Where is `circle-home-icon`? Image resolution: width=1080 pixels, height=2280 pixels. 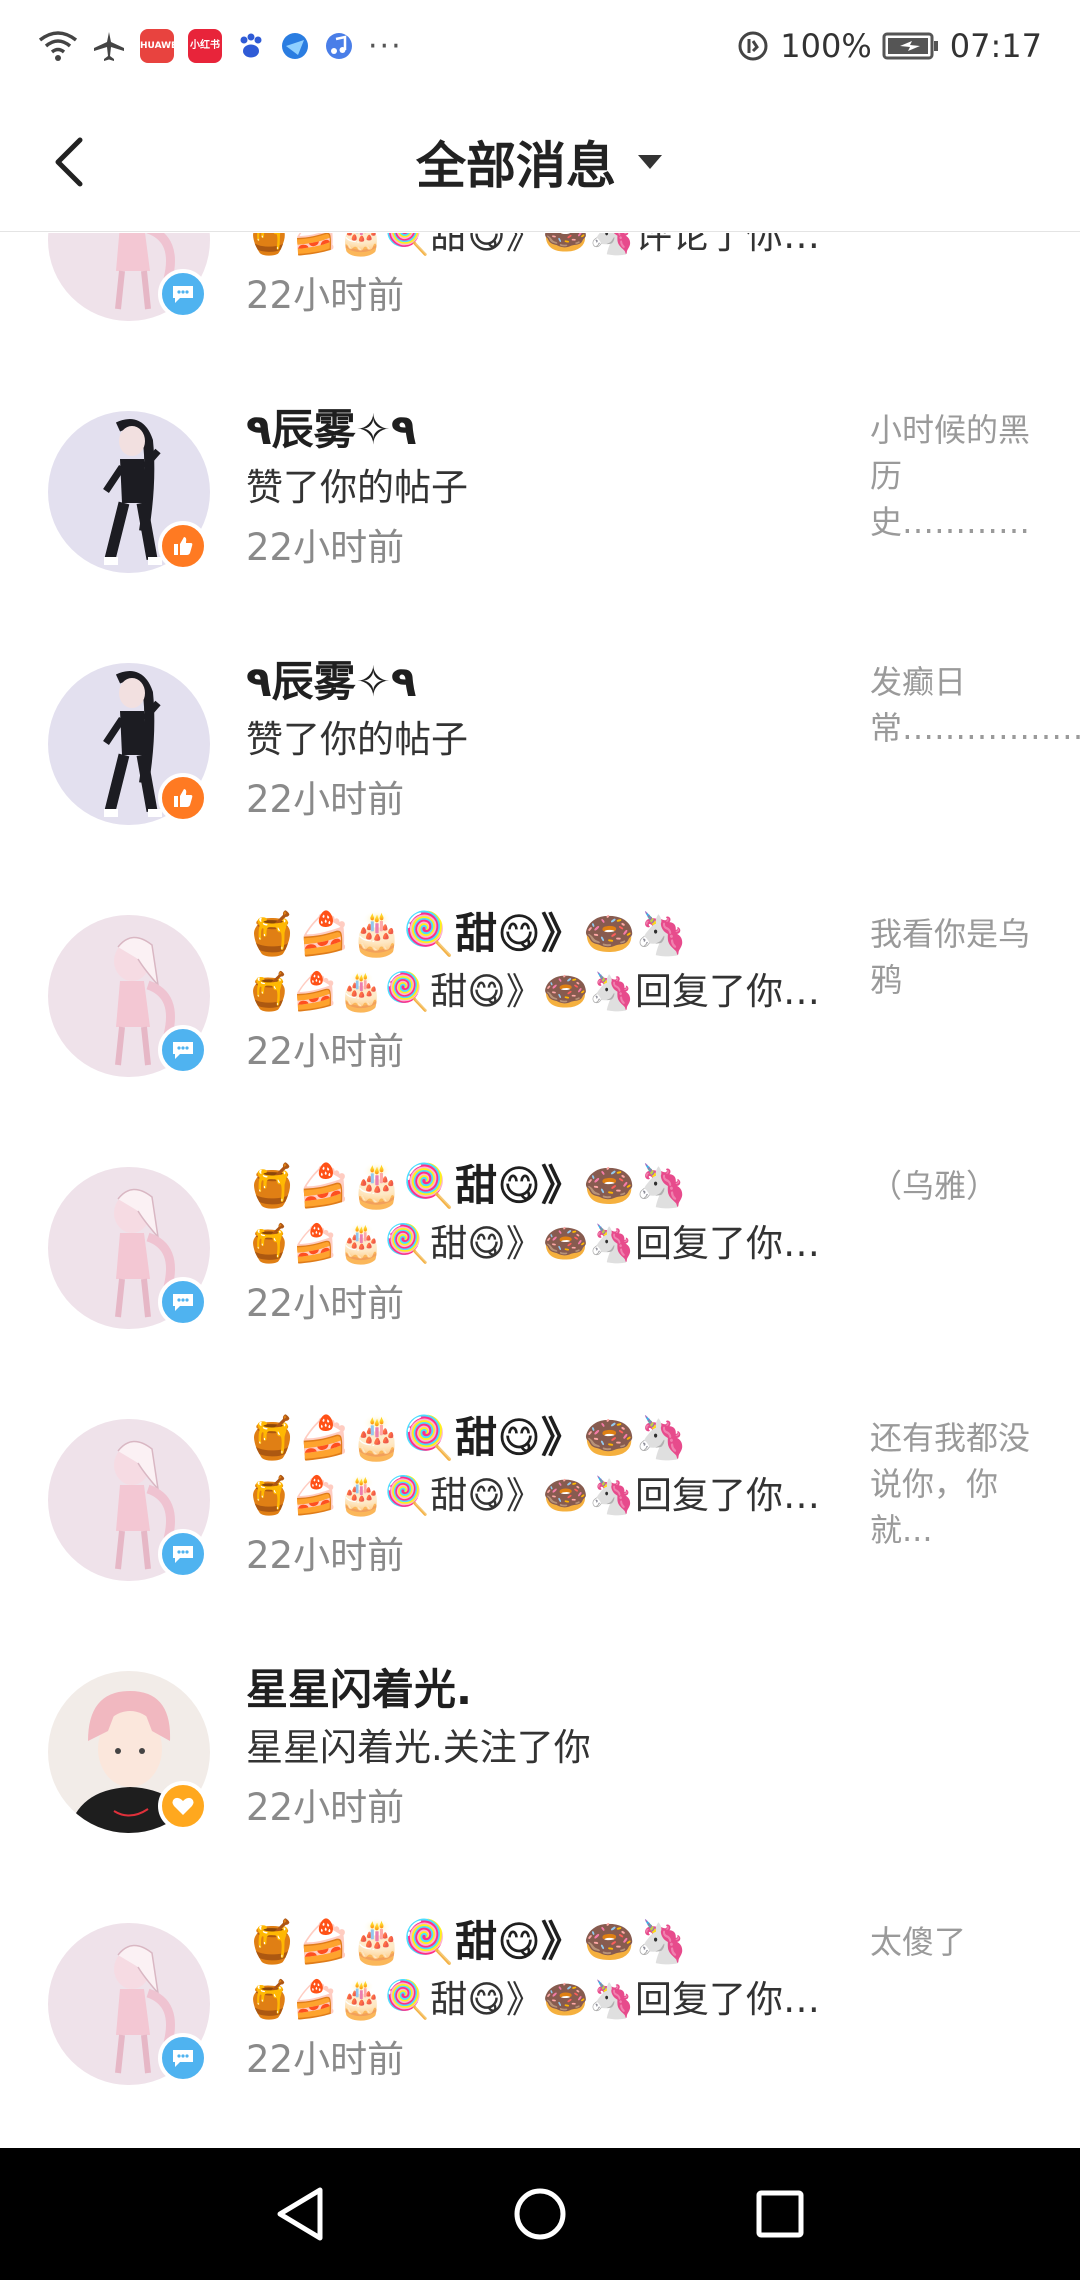
circle-home-icon is located at coordinates (540, 2214).